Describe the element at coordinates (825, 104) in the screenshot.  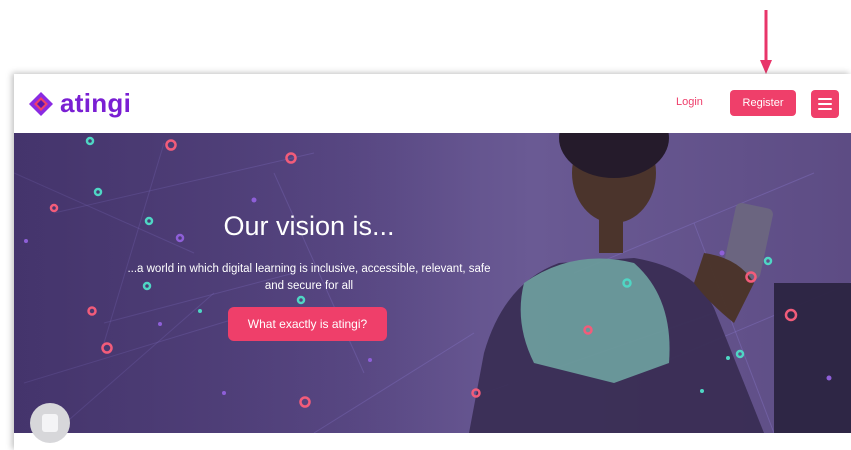
I see `hamburger-icon` at that location.